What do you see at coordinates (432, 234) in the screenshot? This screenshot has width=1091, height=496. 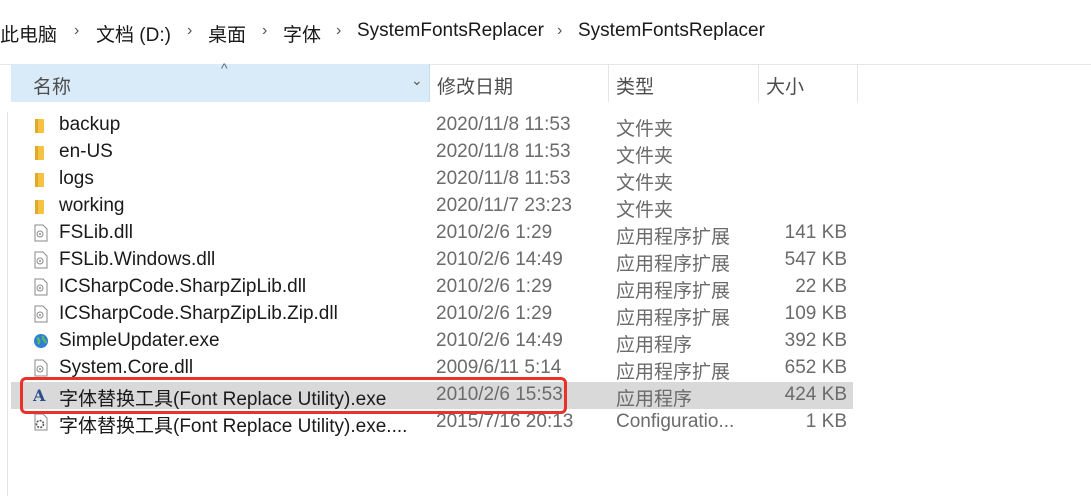 I see `file-row: FSLib.dll 2010/2/6 1:29 应用程序扩展 141 KB` at bounding box center [432, 234].